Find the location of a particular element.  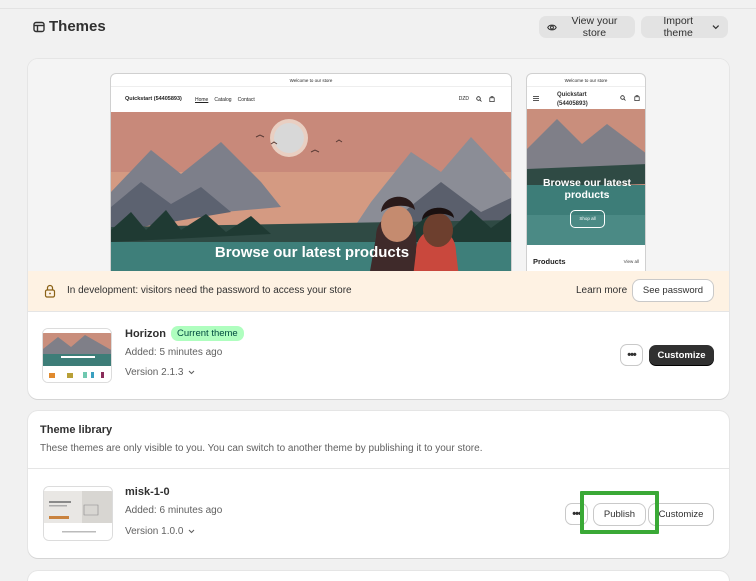

current-theme-version: Version 2.1.3 is located at coordinates (160, 372).